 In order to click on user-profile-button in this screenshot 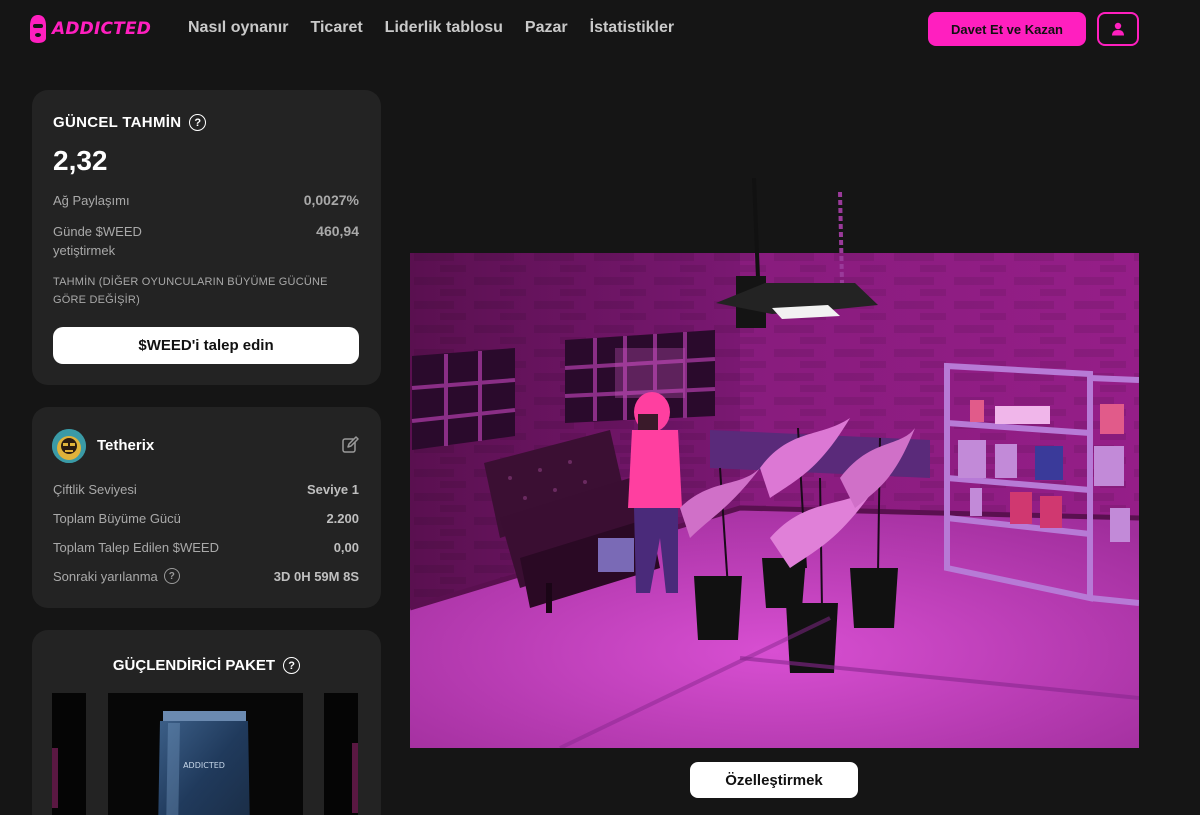, I will do `click(1118, 29)`.